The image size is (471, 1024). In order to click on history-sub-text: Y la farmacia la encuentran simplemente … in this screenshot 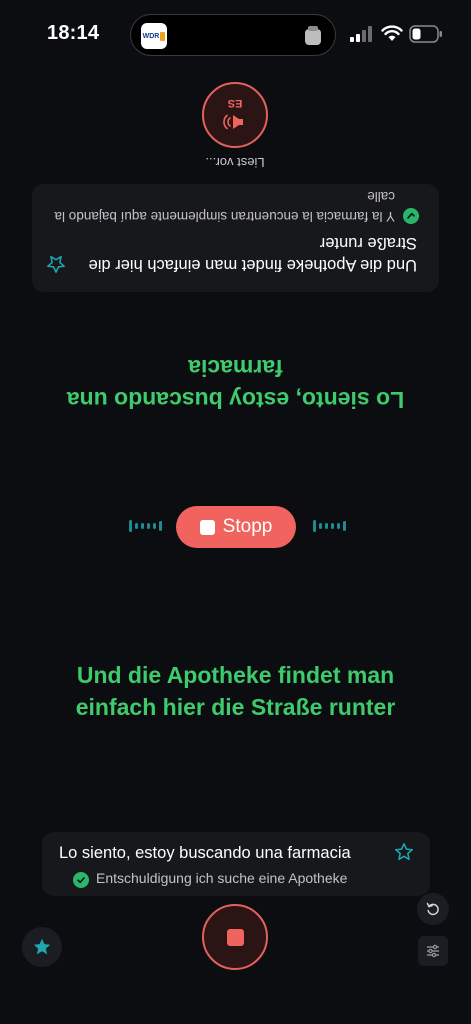, I will do `click(224, 206)`.